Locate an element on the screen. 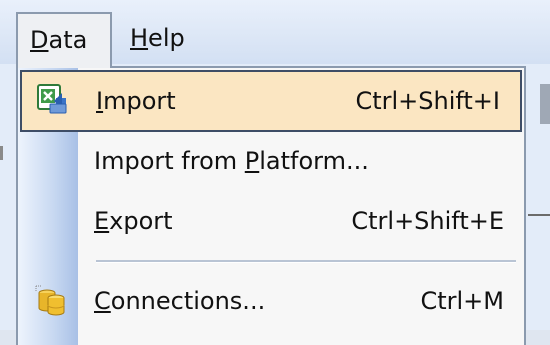  menu-item-import-from-platform-mnemonic: P is located at coordinates (252, 161).